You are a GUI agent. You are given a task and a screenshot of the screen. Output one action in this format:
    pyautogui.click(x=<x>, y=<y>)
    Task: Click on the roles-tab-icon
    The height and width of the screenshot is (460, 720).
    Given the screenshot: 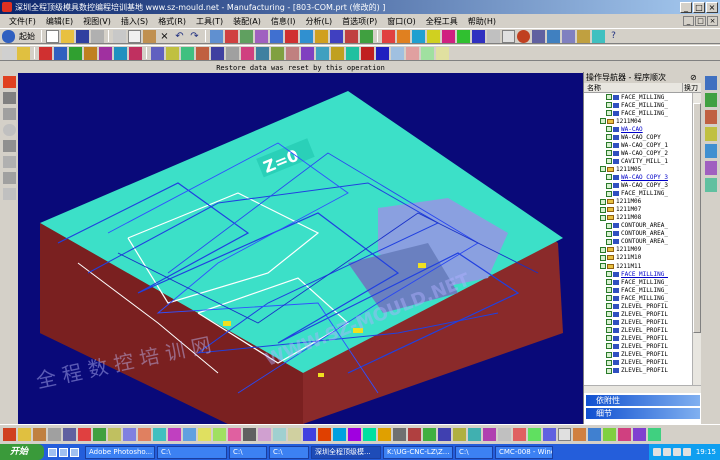 What is the action you would take?
    pyautogui.click(x=710, y=168)
    